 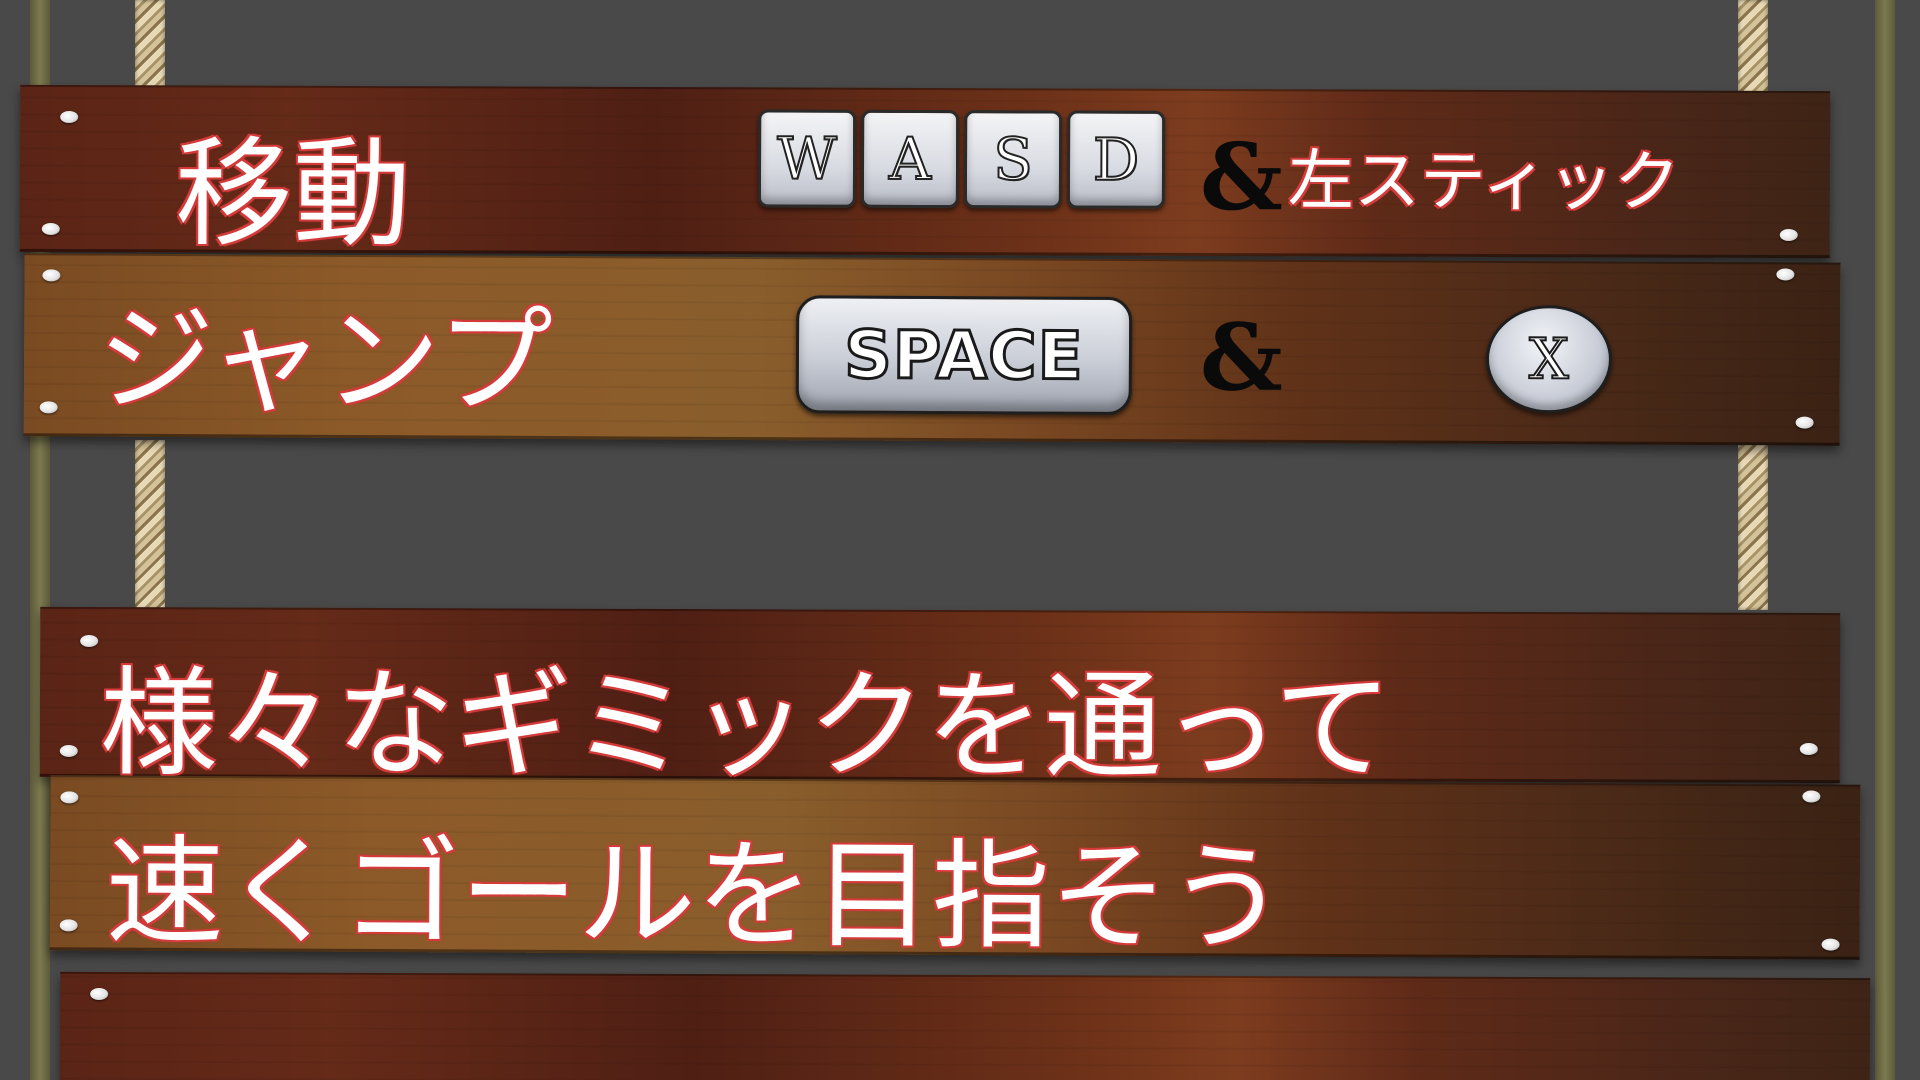 I want to click on rope-top-left, so click(x=150, y=47).